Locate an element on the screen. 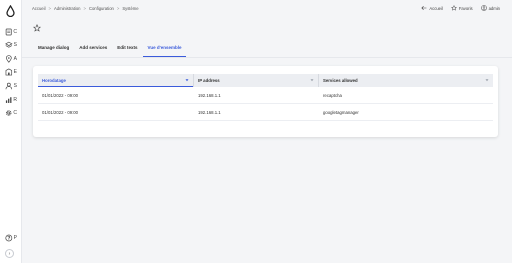 Image resolution: width=512 pixels, height=263 pixels. table-header: Horodatage IP address Services allowed is located at coordinates (265, 80).